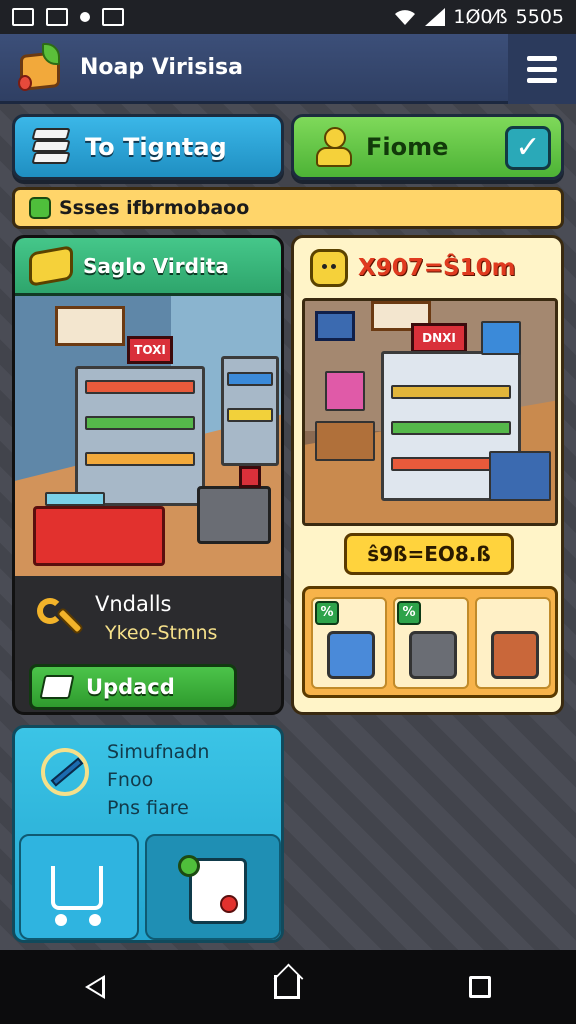 Image resolution: width=576 pixels, height=1024 pixels. What do you see at coordinates (41, 68) in the screenshot?
I see `shop-logo-icon` at bounding box center [41, 68].